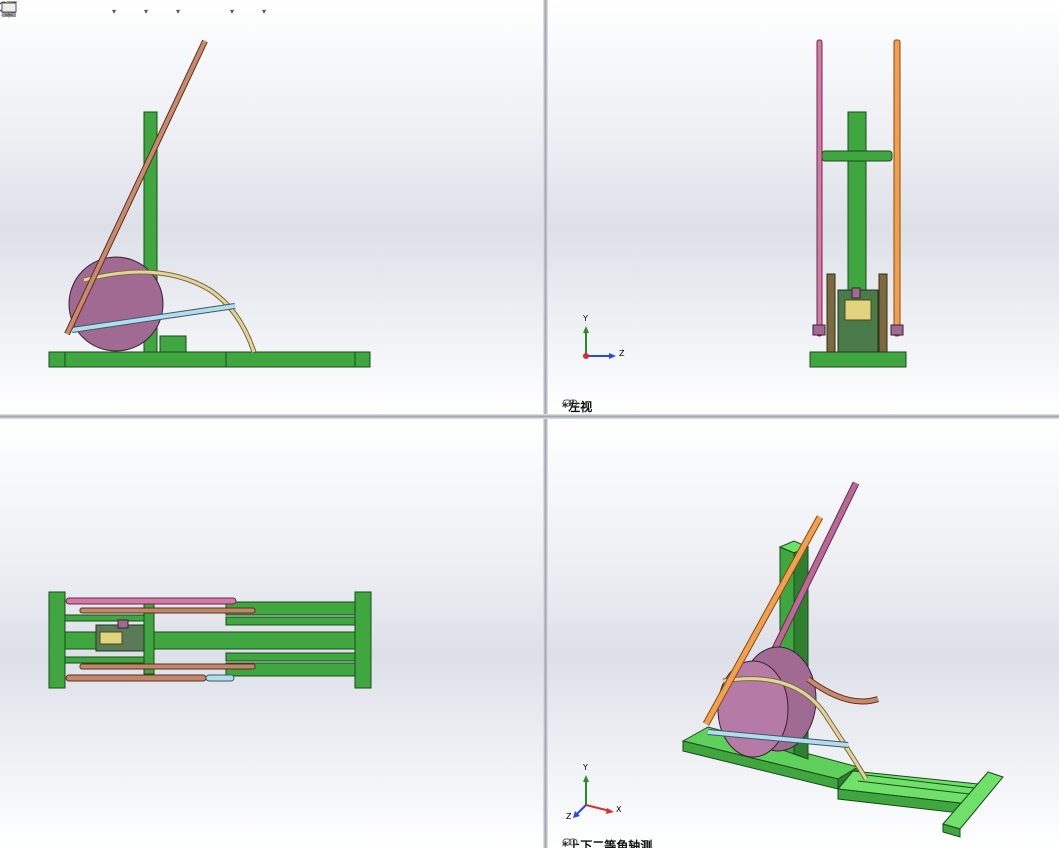  I want to click on base-block, so click(173, 344).